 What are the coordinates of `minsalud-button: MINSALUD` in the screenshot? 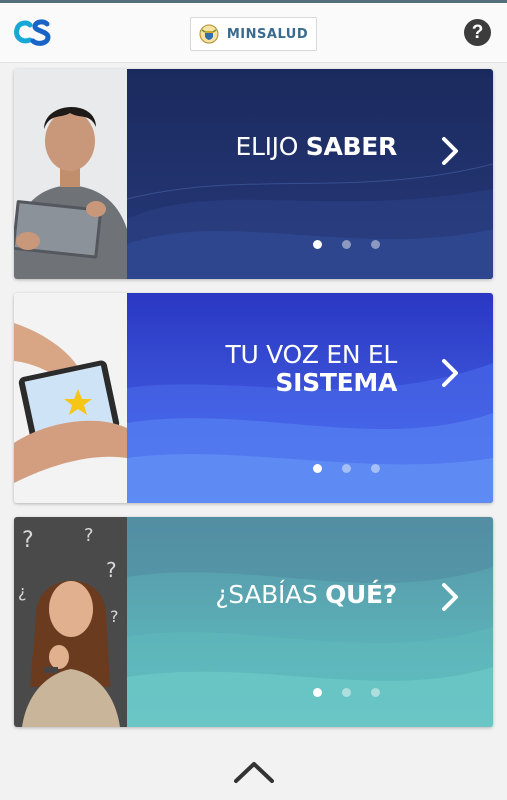 It's located at (253, 34).